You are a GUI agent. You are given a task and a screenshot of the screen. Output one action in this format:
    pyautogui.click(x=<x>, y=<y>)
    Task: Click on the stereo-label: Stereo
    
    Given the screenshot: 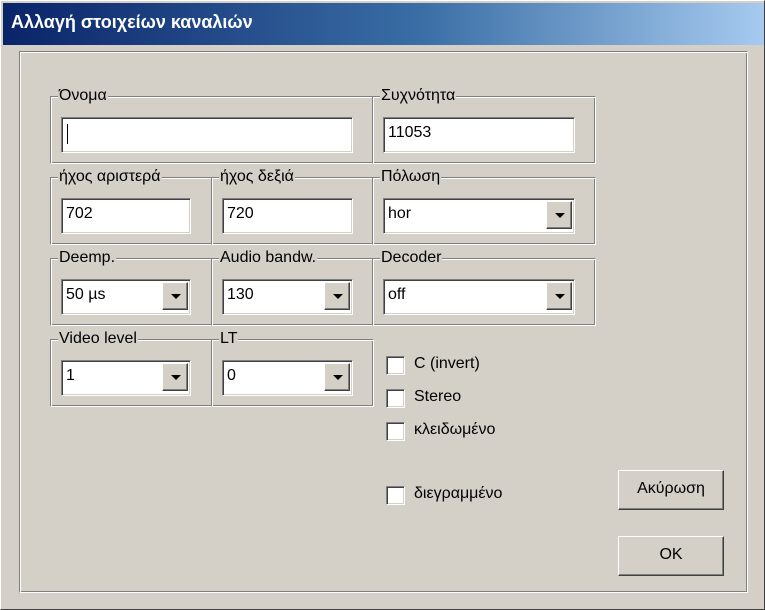 What is the action you would take?
    pyautogui.click(x=437, y=397)
    